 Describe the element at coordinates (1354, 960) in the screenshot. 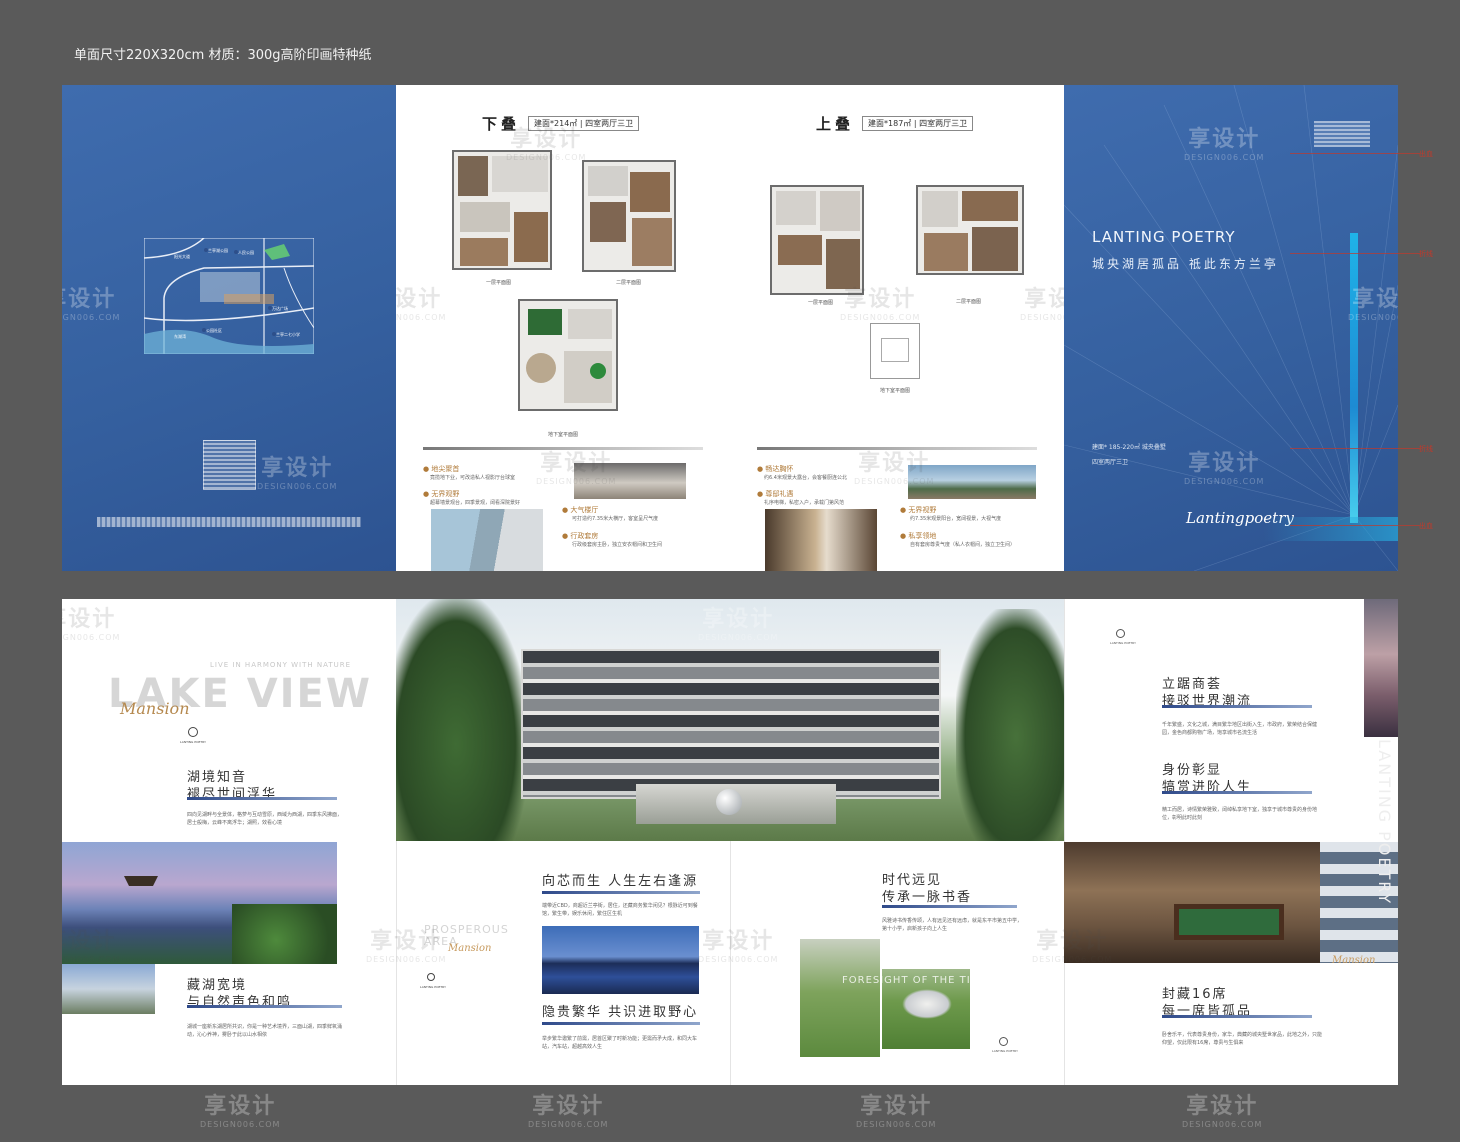

I see `biz-script: Mansion` at that location.